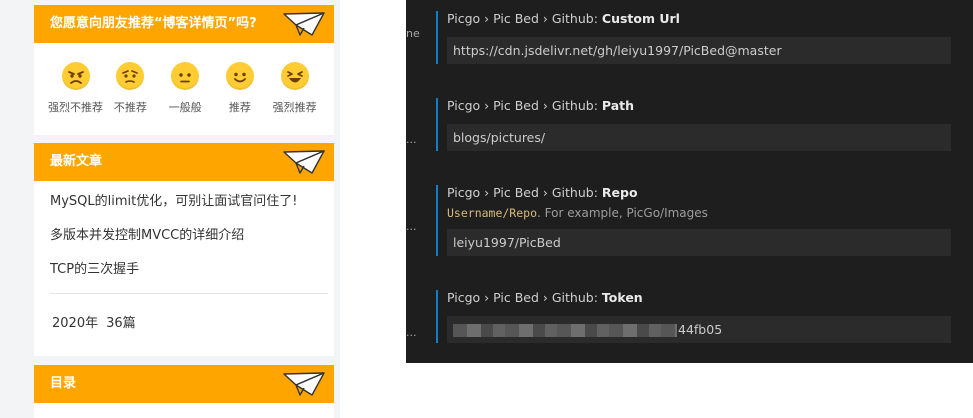 The width and height of the screenshot is (973, 418). What do you see at coordinates (492, 213) in the screenshot?
I see `setting-desc-code: Username/Repo` at bounding box center [492, 213].